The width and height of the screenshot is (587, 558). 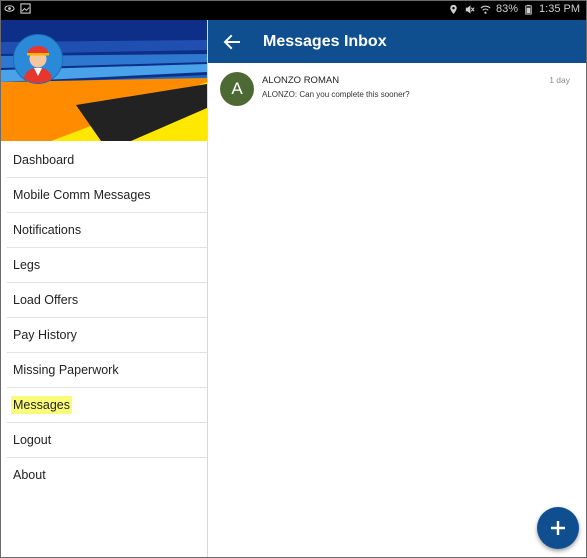 What do you see at coordinates (107, 230) in the screenshot?
I see `menu-item-notifications: Notifications` at bounding box center [107, 230].